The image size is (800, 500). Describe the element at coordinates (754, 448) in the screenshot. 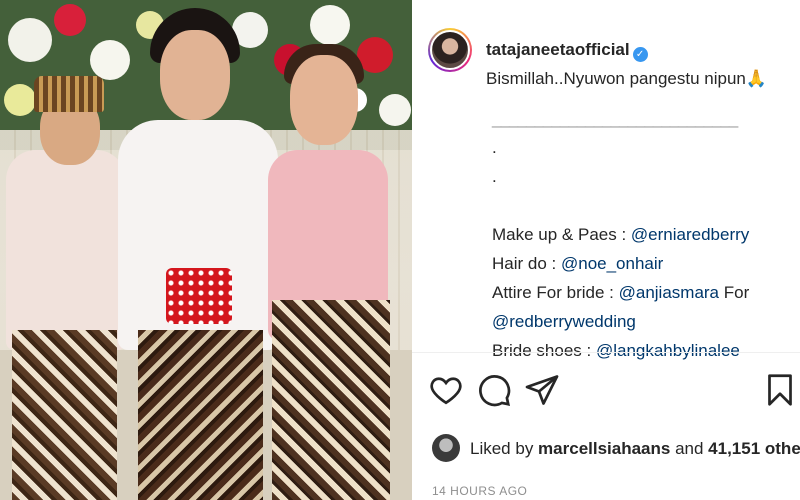

I see `likes-count: 41,151 others` at that location.